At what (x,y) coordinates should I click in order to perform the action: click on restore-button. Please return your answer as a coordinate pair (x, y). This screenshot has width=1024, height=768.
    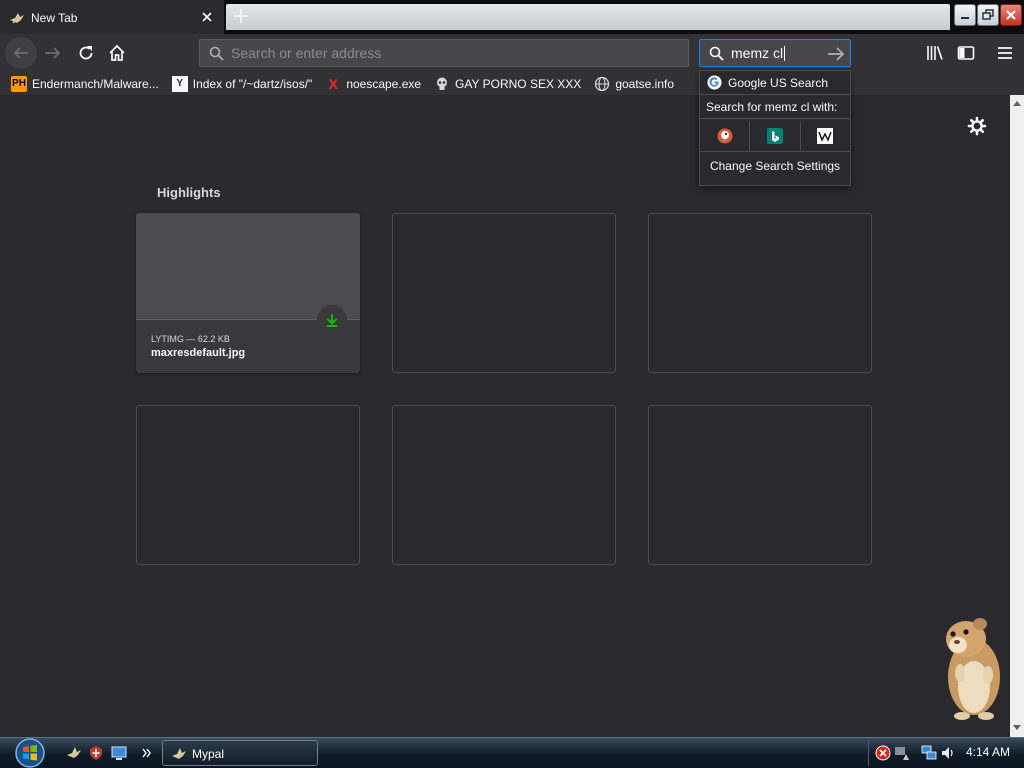
    Looking at the image, I should click on (988, 15).